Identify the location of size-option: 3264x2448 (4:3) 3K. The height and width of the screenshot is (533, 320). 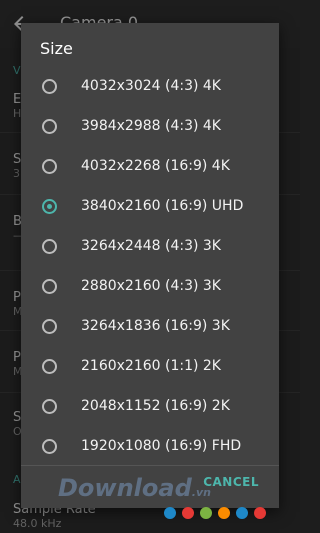
(150, 248).